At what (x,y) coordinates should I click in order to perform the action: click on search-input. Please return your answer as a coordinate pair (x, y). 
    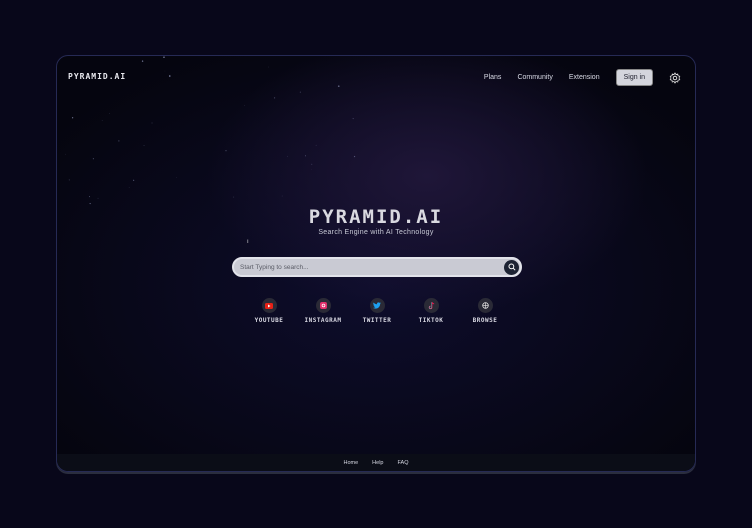
    Looking at the image, I should click on (372, 267).